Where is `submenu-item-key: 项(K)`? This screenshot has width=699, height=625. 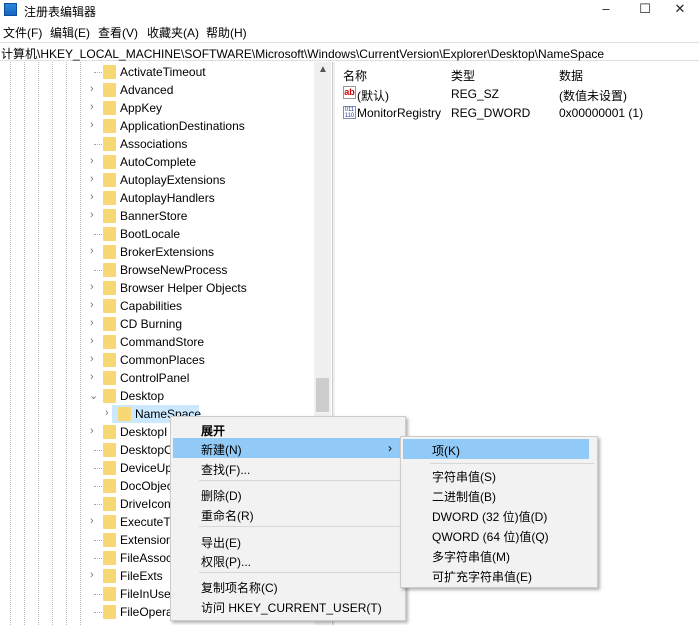 submenu-item-key: 项(K) is located at coordinates (496, 449).